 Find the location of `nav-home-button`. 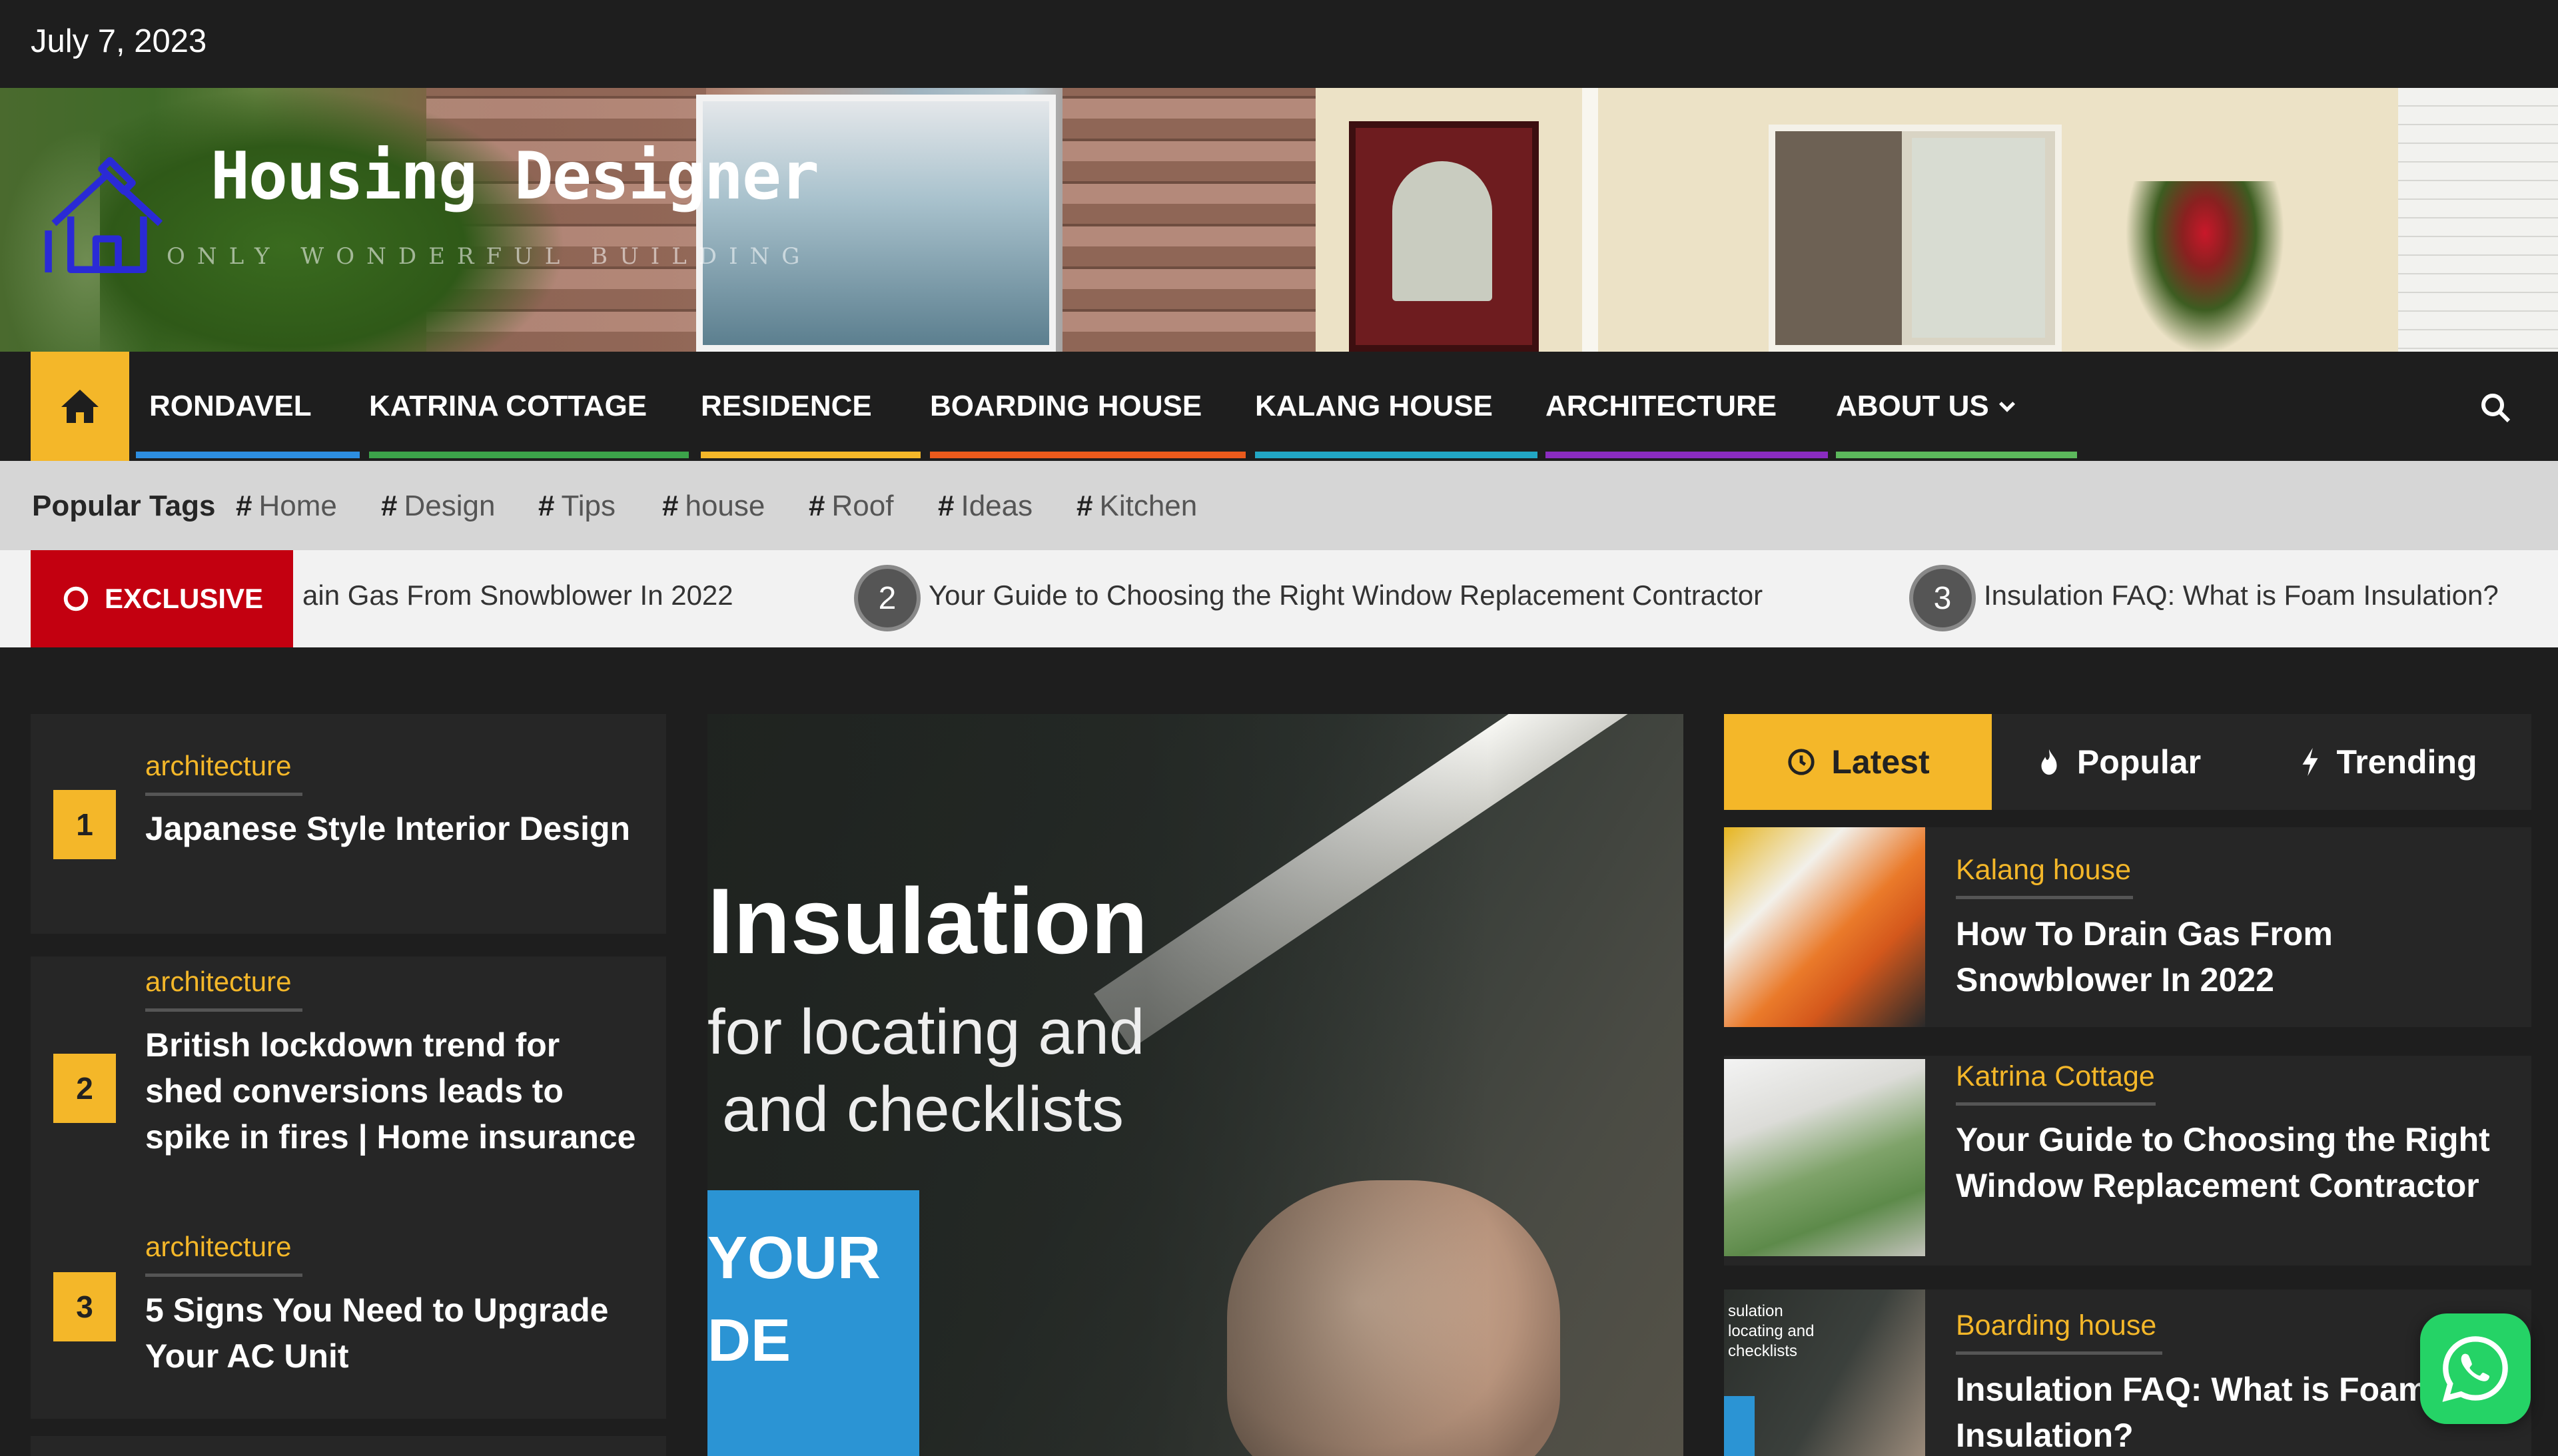

nav-home-button is located at coordinates (80, 406).